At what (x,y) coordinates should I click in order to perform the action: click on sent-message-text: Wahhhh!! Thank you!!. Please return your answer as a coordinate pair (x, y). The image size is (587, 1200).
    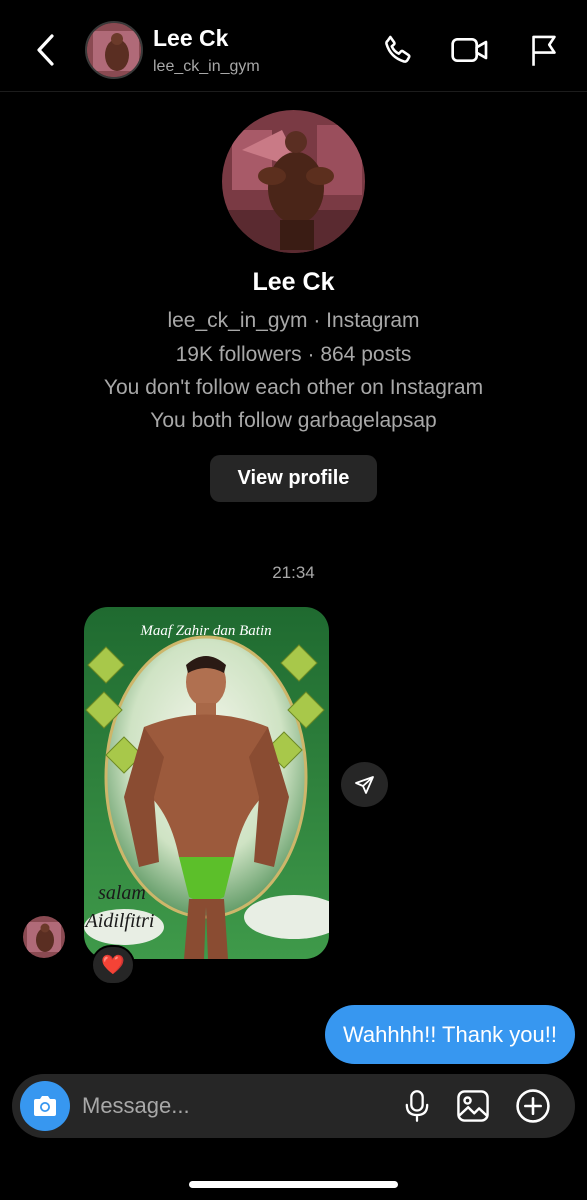
    Looking at the image, I should click on (449, 1034).